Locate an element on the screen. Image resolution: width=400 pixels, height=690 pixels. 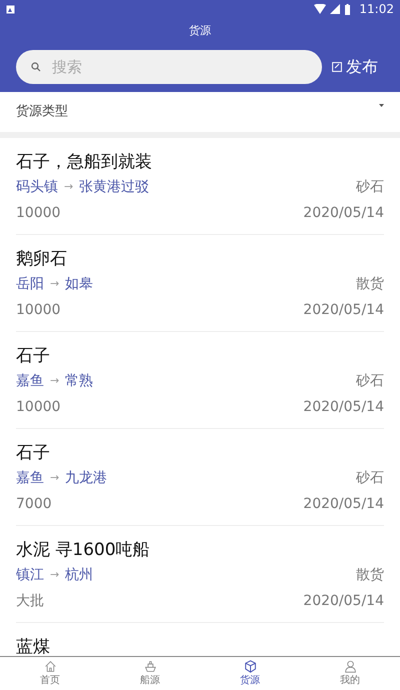
person-icon is located at coordinates (350, 666).